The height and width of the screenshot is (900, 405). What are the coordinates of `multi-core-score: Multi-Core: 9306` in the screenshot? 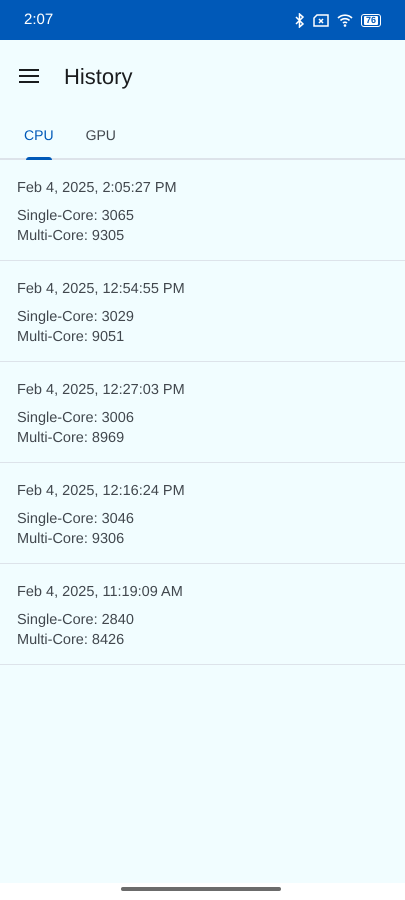 It's located at (70, 539).